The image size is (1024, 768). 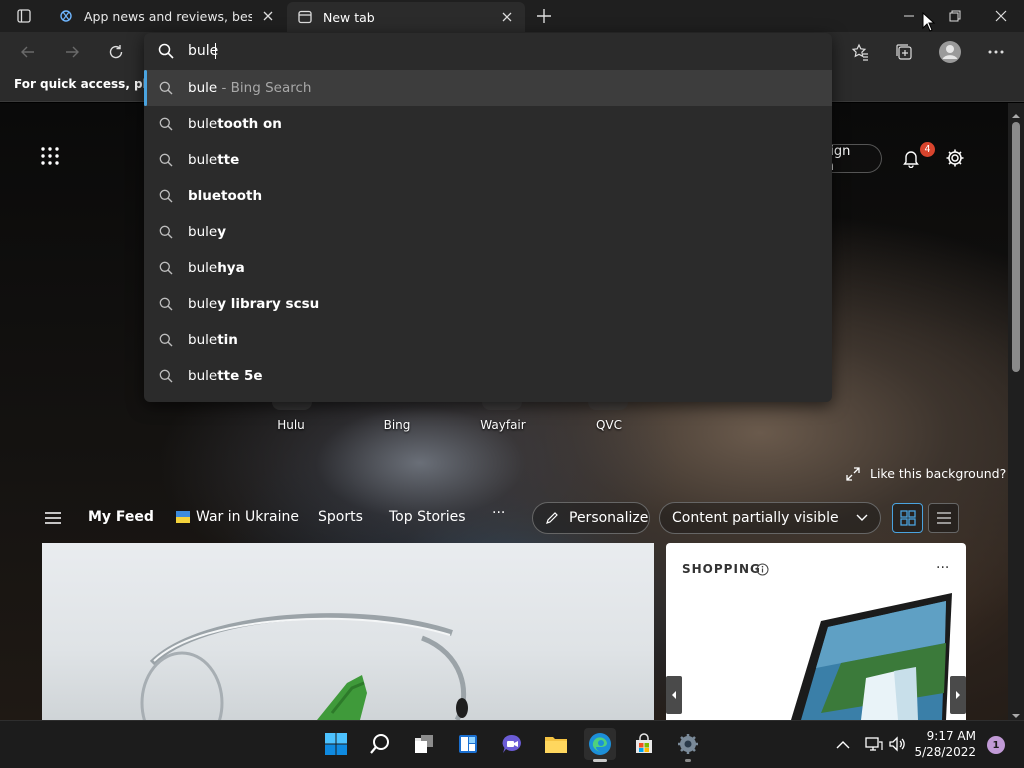 I want to click on favorites-button, so click(x=860, y=52).